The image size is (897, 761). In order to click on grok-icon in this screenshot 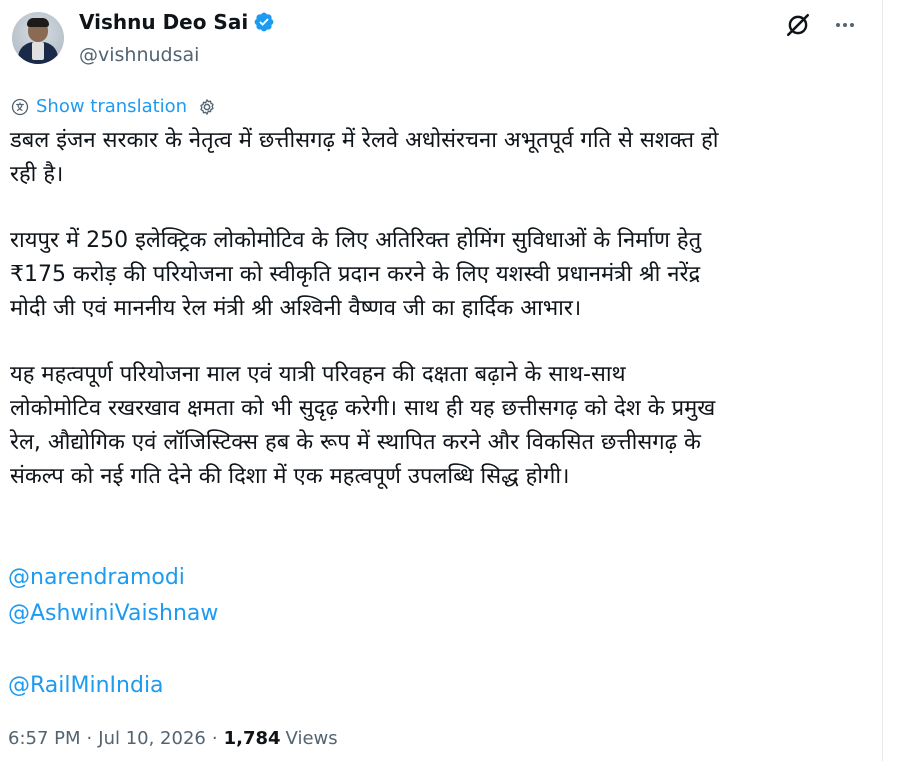, I will do `click(798, 25)`.